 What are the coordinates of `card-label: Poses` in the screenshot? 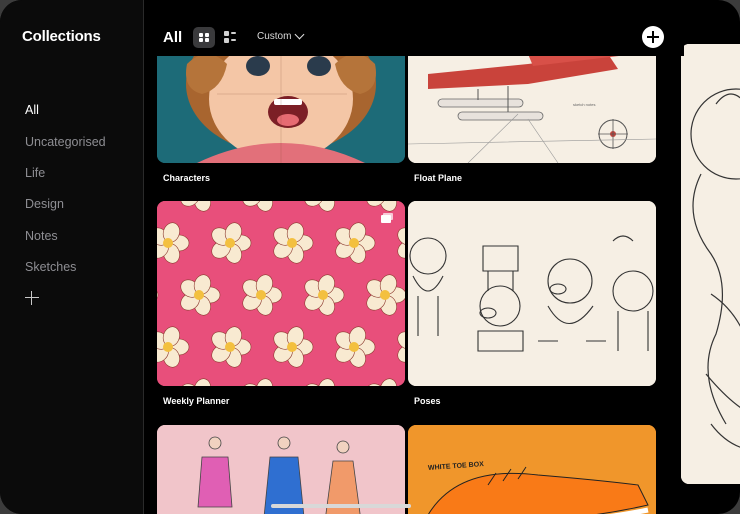 It's located at (427, 401).